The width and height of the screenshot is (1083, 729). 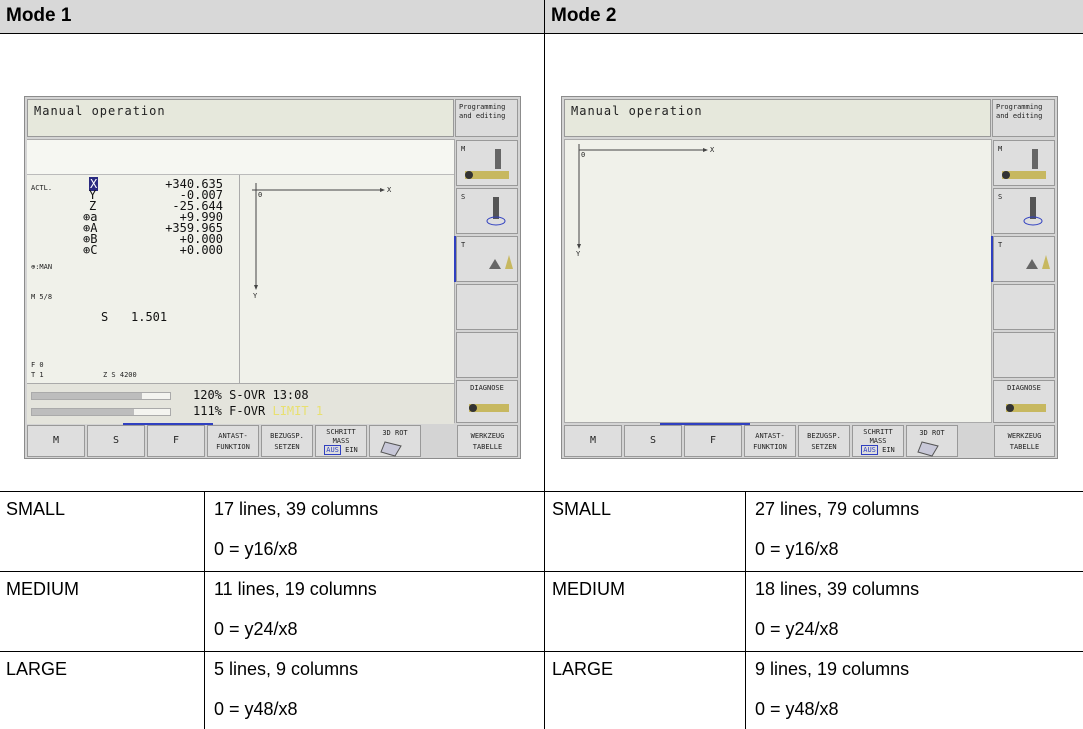 What do you see at coordinates (582, 509) in the screenshot?
I see `m2-size-small: SMALL` at bounding box center [582, 509].